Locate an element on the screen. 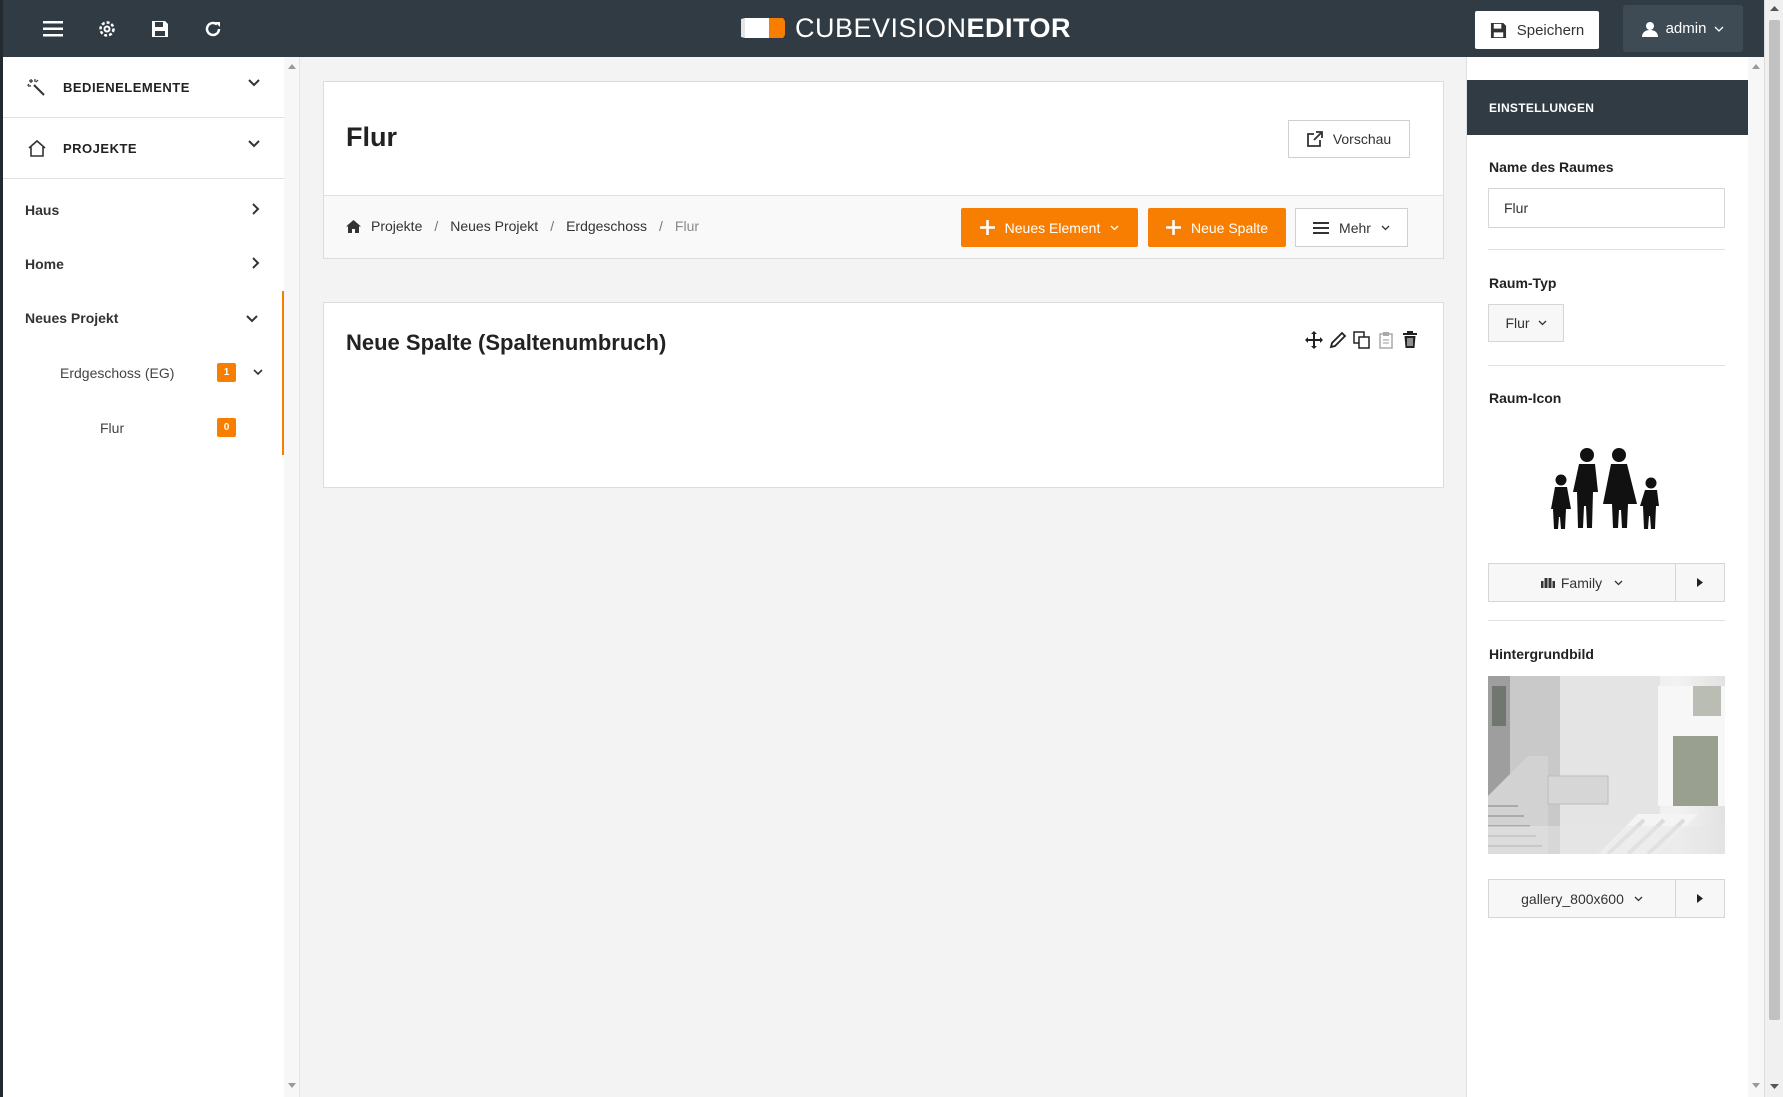 This screenshot has height=1097, width=1783. column-toolbar is located at coordinates (1362, 340).